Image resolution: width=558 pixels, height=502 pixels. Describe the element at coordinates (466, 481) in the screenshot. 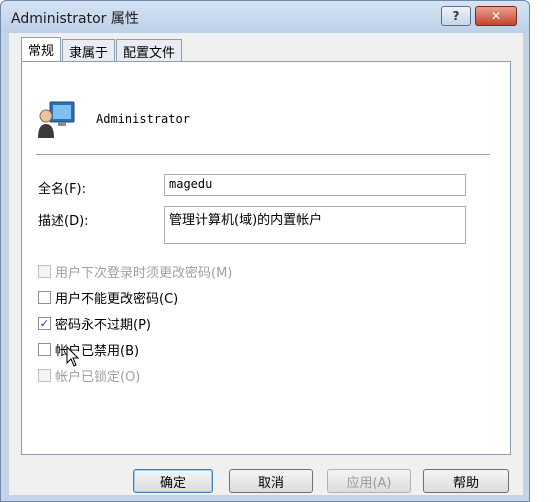

I see `help-button: 帮助` at that location.